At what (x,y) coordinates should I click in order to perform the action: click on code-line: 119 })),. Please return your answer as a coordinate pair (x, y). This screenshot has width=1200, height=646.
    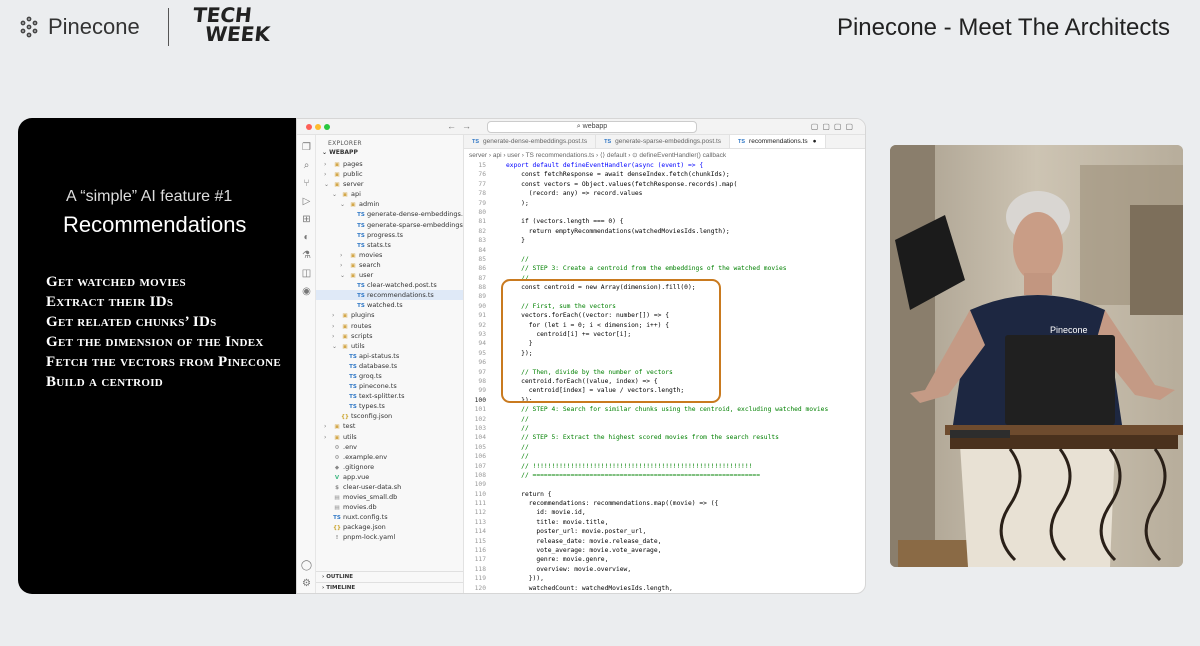
    Looking at the image, I should click on (664, 578).